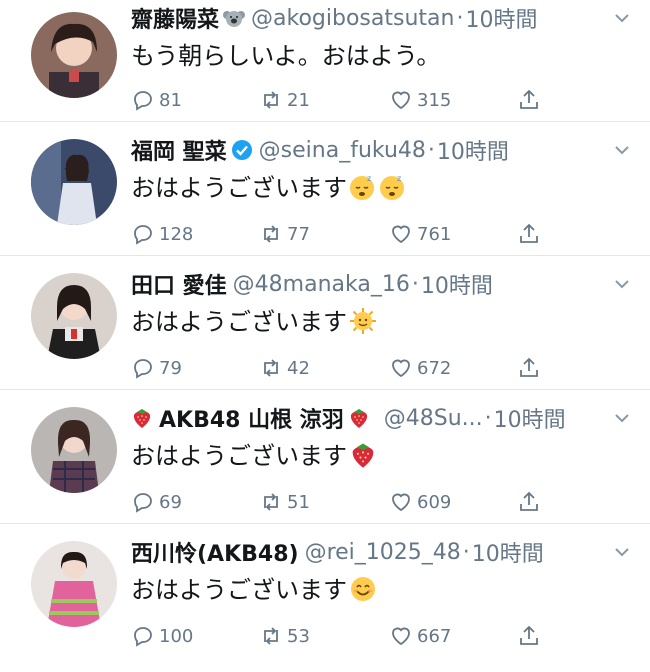 This screenshot has width=650, height=672. What do you see at coordinates (434, 100) in the screenshot?
I see `like-count: 315` at bounding box center [434, 100].